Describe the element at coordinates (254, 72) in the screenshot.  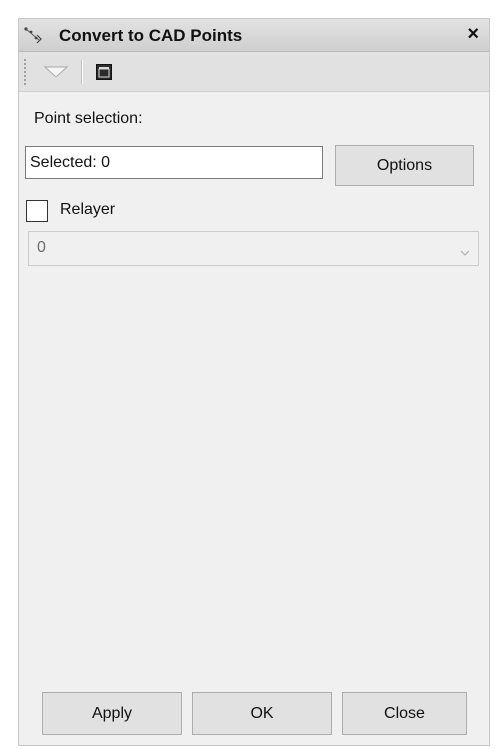
I see `toolbar` at that location.